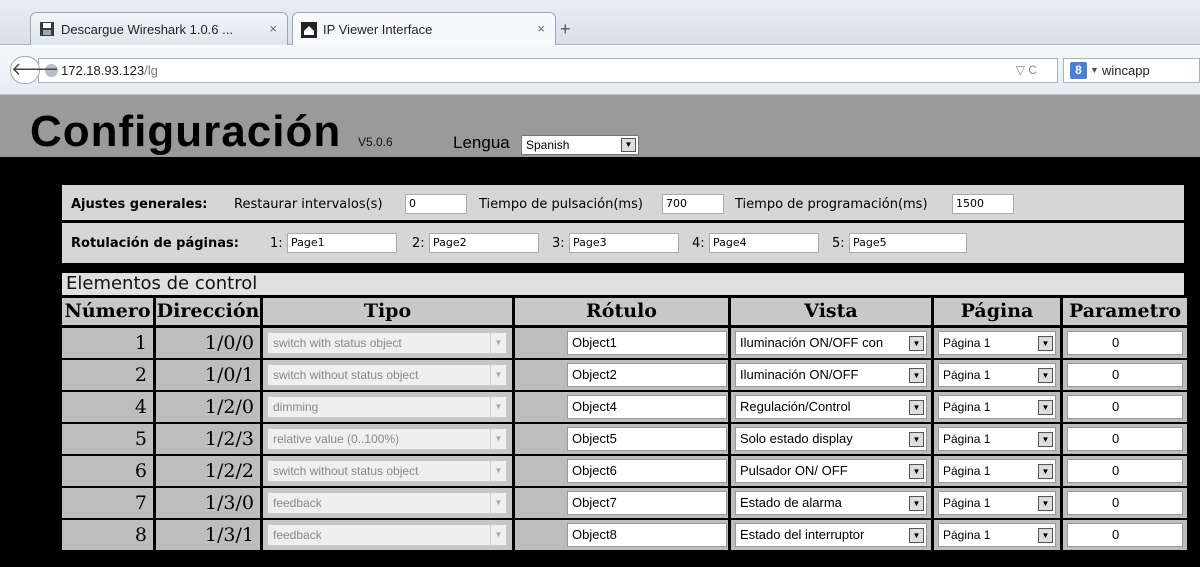 This screenshot has width=1200, height=567. What do you see at coordinates (802, 534) in the screenshot?
I see `vista-value: Estado del interruptor` at bounding box center [802, 534].